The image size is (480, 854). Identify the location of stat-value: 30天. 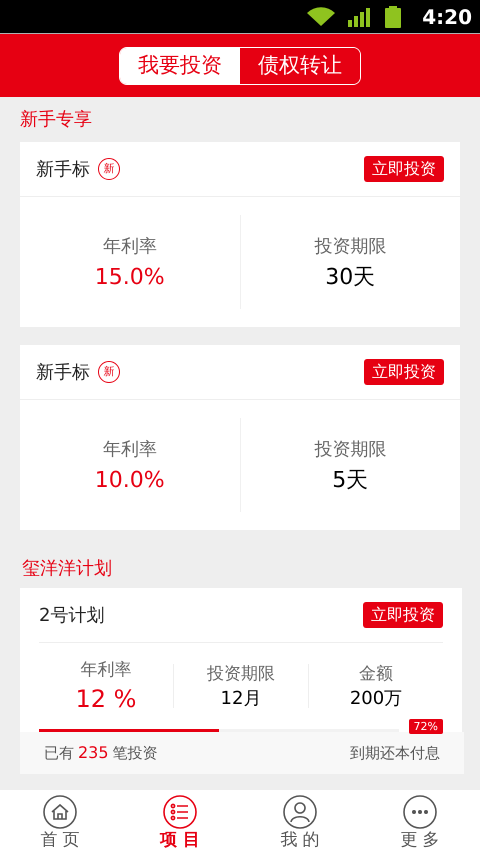
(350, 278).